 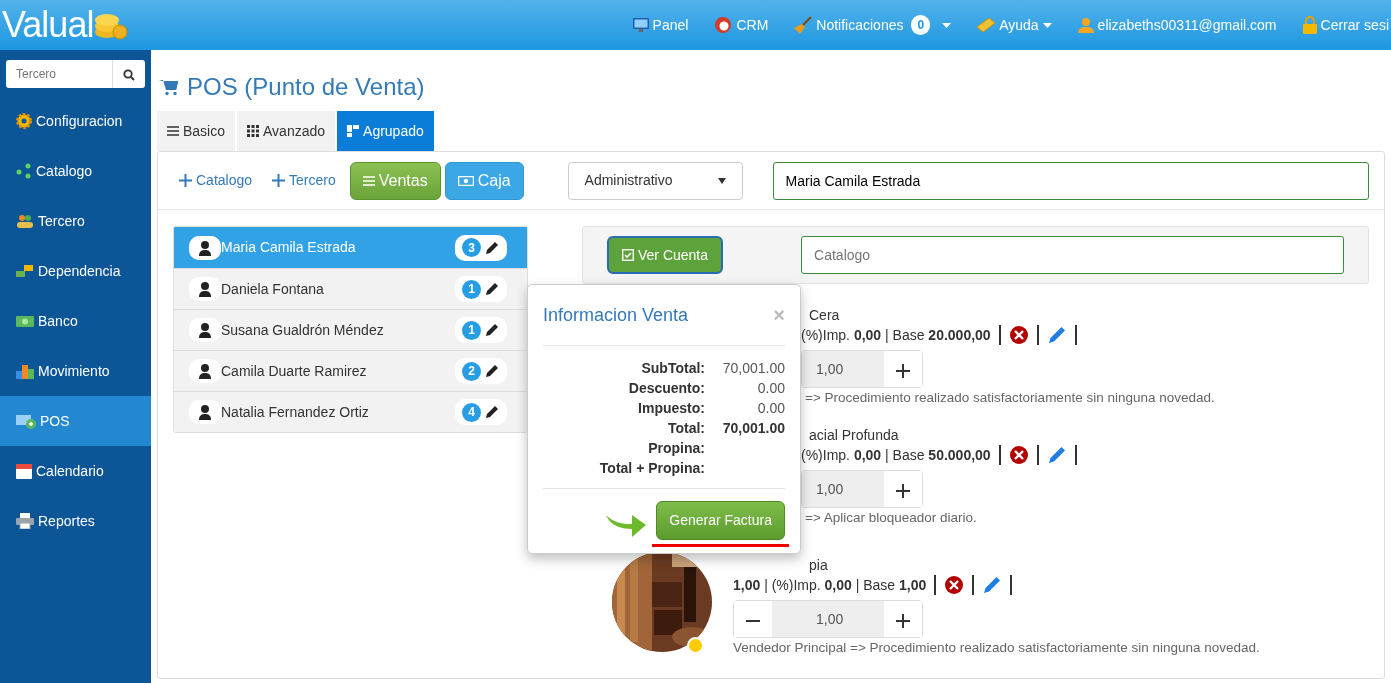 What do you see at coordinates (986, 25) in the screenshot?
I see `ticket-icon` at bounding box center [986, 25].